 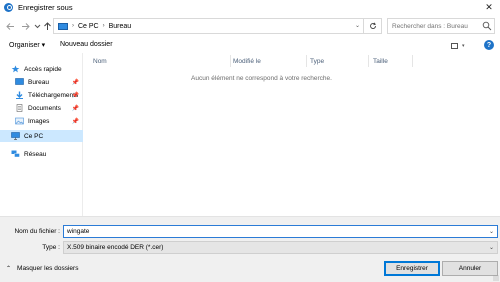 What do you see at coordinates (357, 25) in the screenshot?
I see `address-dropdown-icon: ⌄` at bounding box center [357, 25].